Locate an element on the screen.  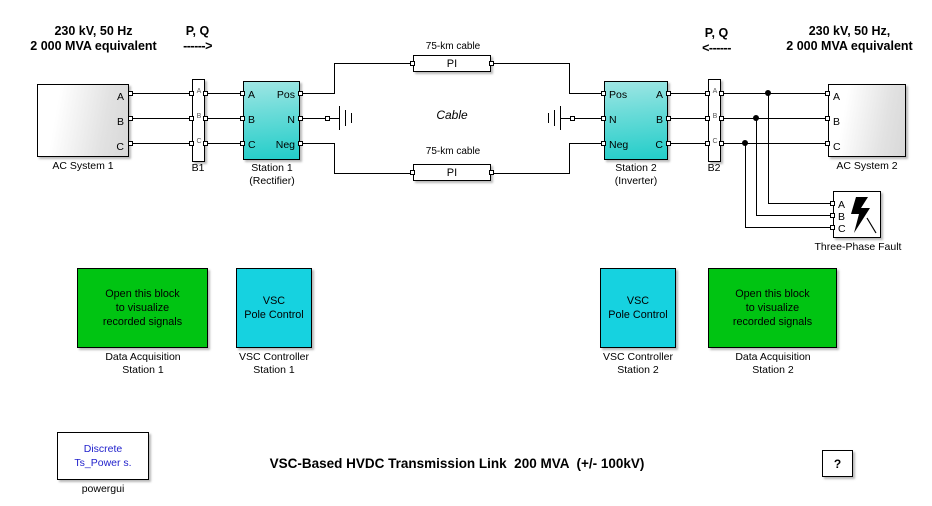
label-cable-top: 75-km cable is located at coordinates (453, 46).